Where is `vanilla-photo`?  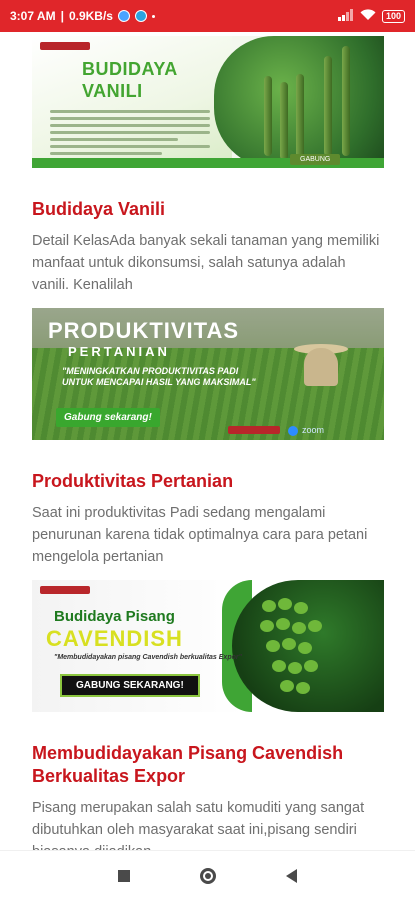 vanilla-photo is located at coordinates (299, 102).